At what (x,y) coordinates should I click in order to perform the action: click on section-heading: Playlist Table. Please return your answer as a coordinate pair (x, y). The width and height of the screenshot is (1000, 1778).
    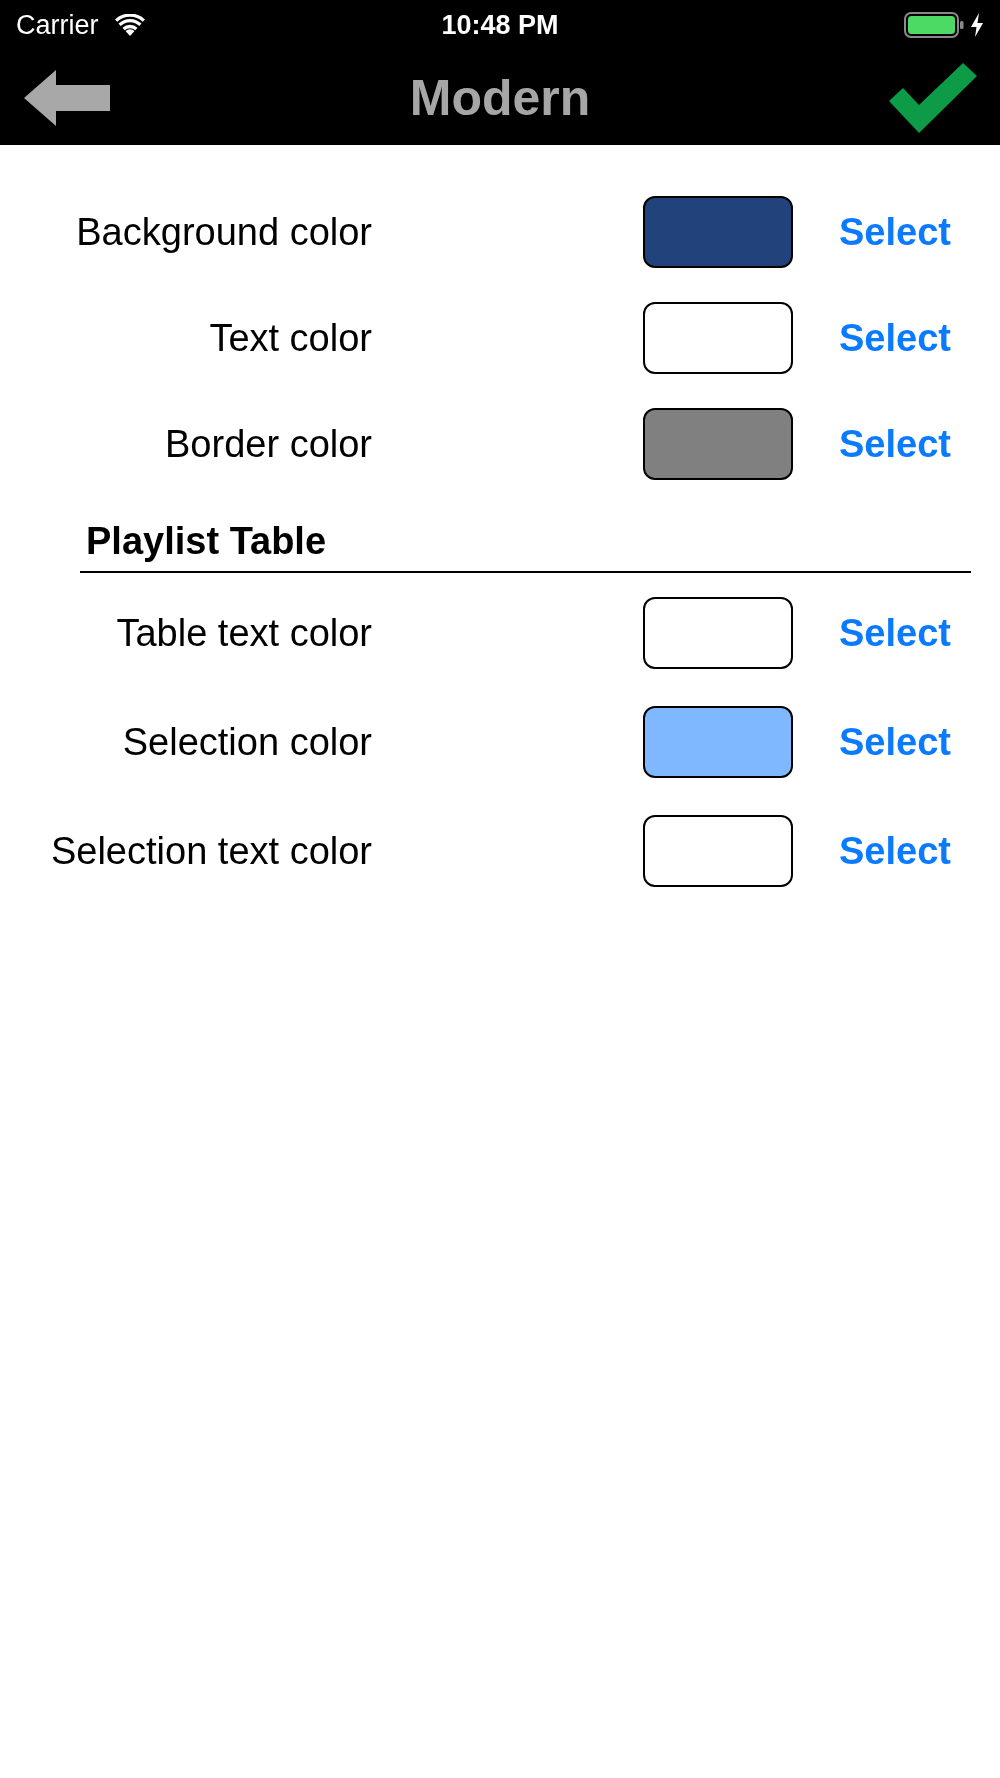
    Looking at the image, I should click on (206, 541).